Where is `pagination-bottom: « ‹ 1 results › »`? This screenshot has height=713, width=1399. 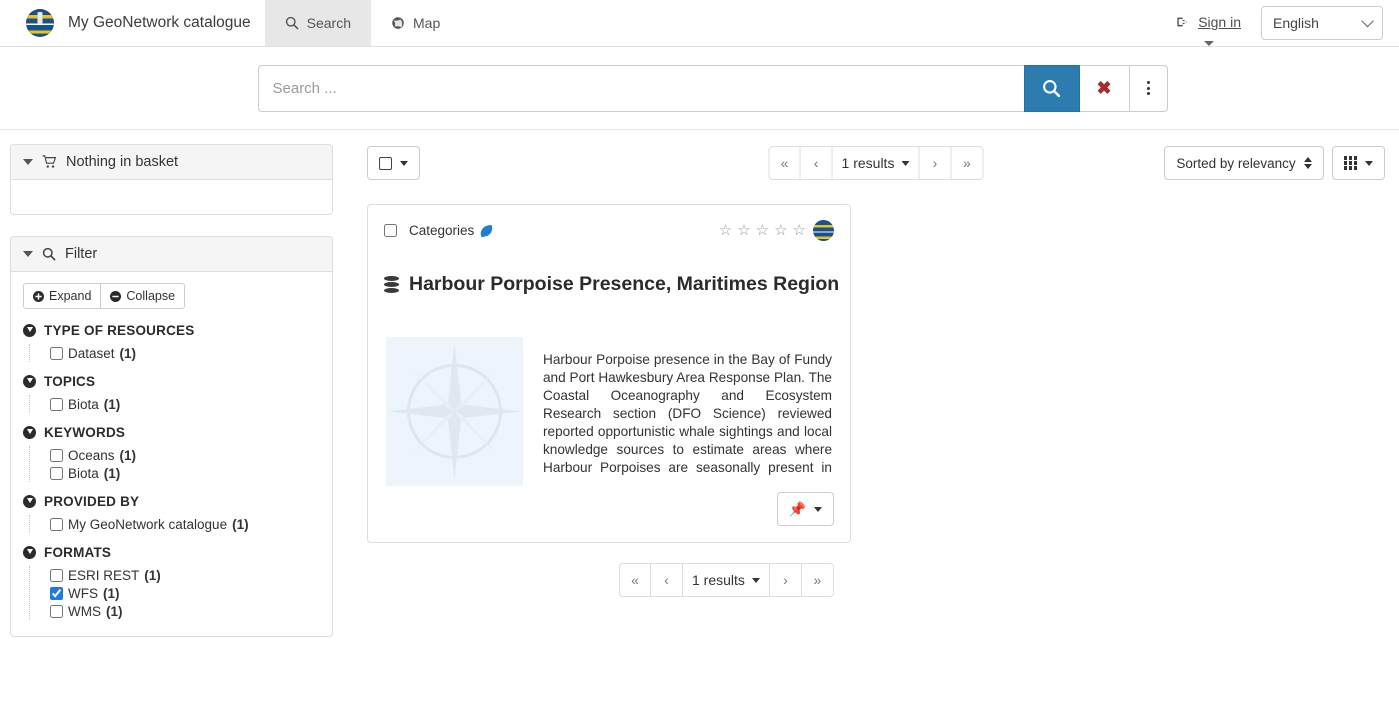
pagination-bottom: « ‹ 1 results › » is located at coordinates (726, 580).